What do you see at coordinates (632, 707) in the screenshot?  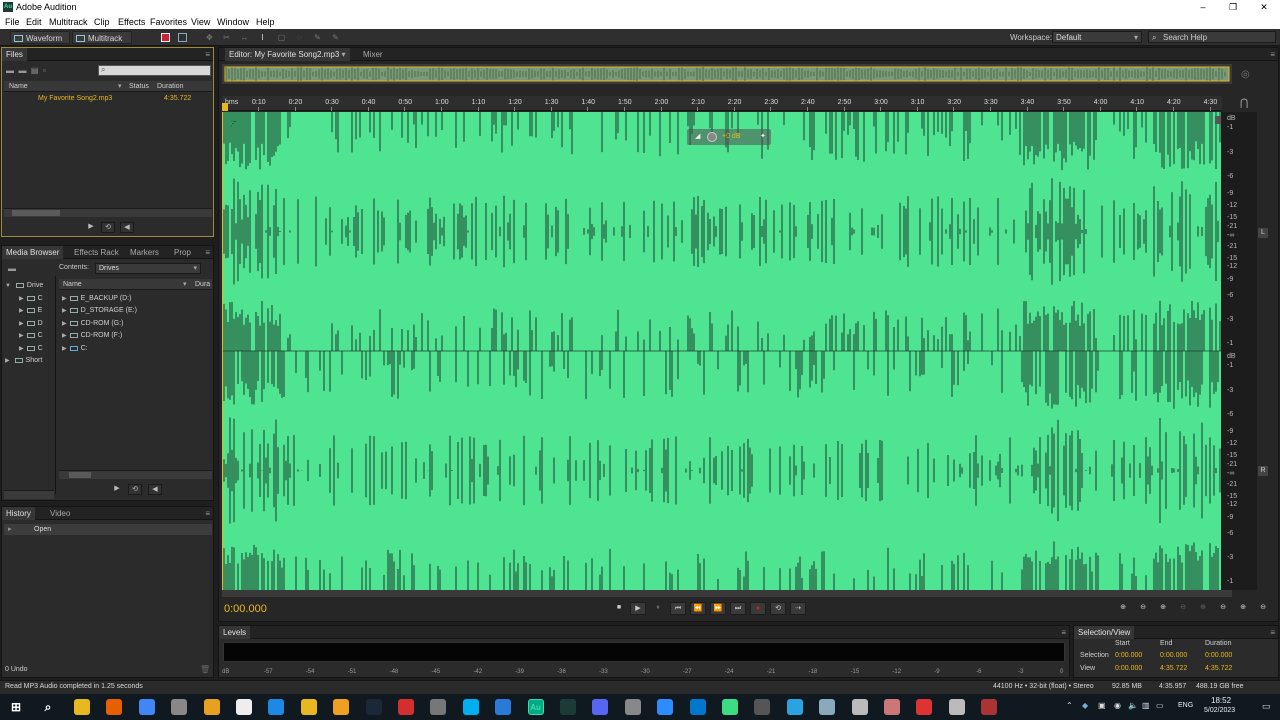 I see `zoom-taskbar-icon` at bounding box center [632, 707].